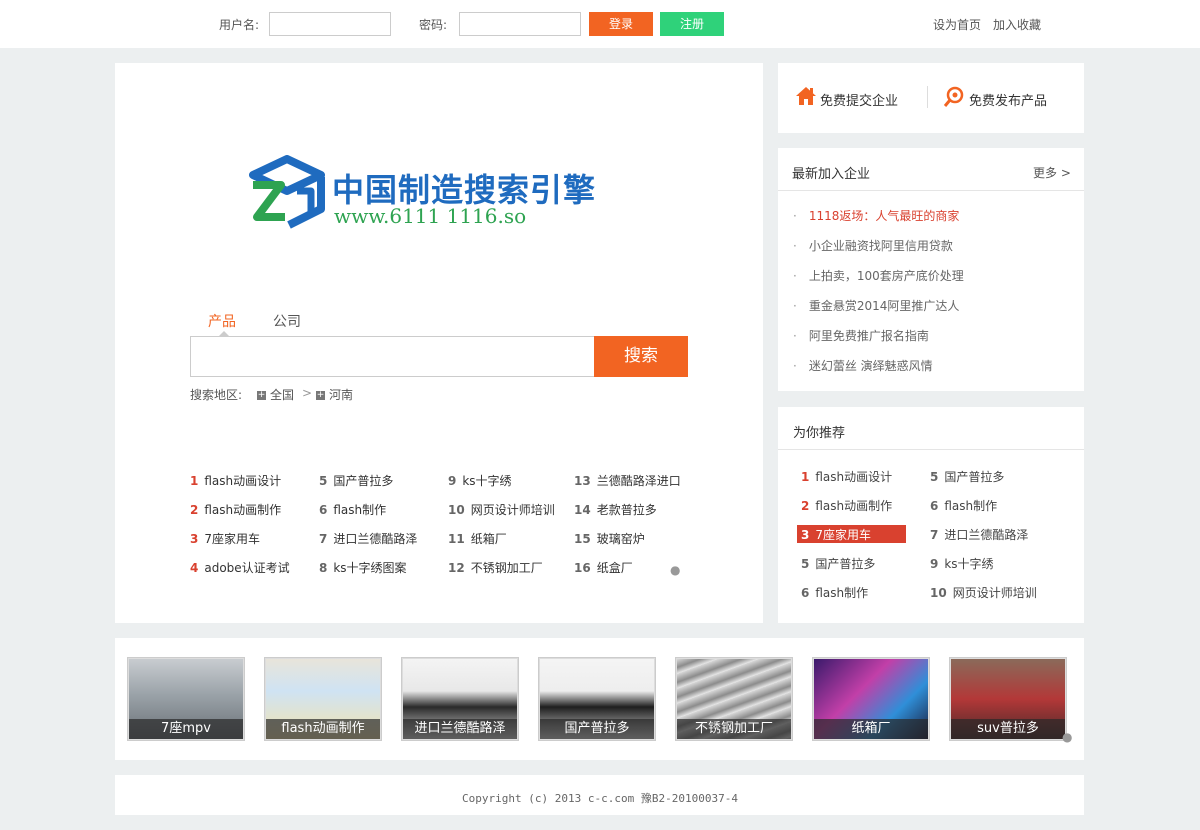 The width and height of the screenshot is (1200, 830). What do you see at coordinates (430, 216) in the screenshot?
I see `logo-url: www.6111 1116.so` at bounding box center [430, 216].